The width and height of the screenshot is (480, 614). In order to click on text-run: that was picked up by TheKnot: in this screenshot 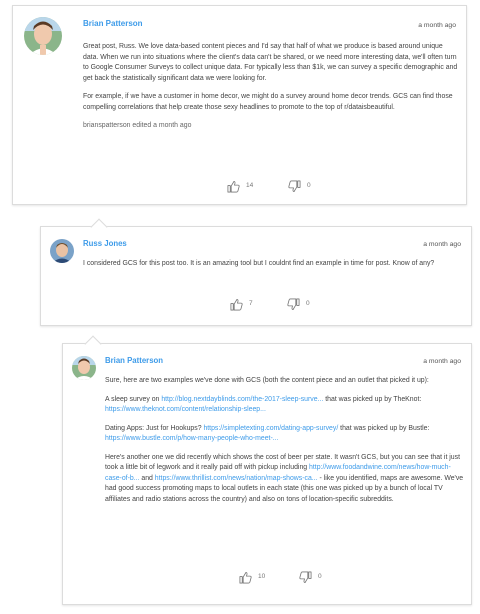, I will do `click(372, 399)`.